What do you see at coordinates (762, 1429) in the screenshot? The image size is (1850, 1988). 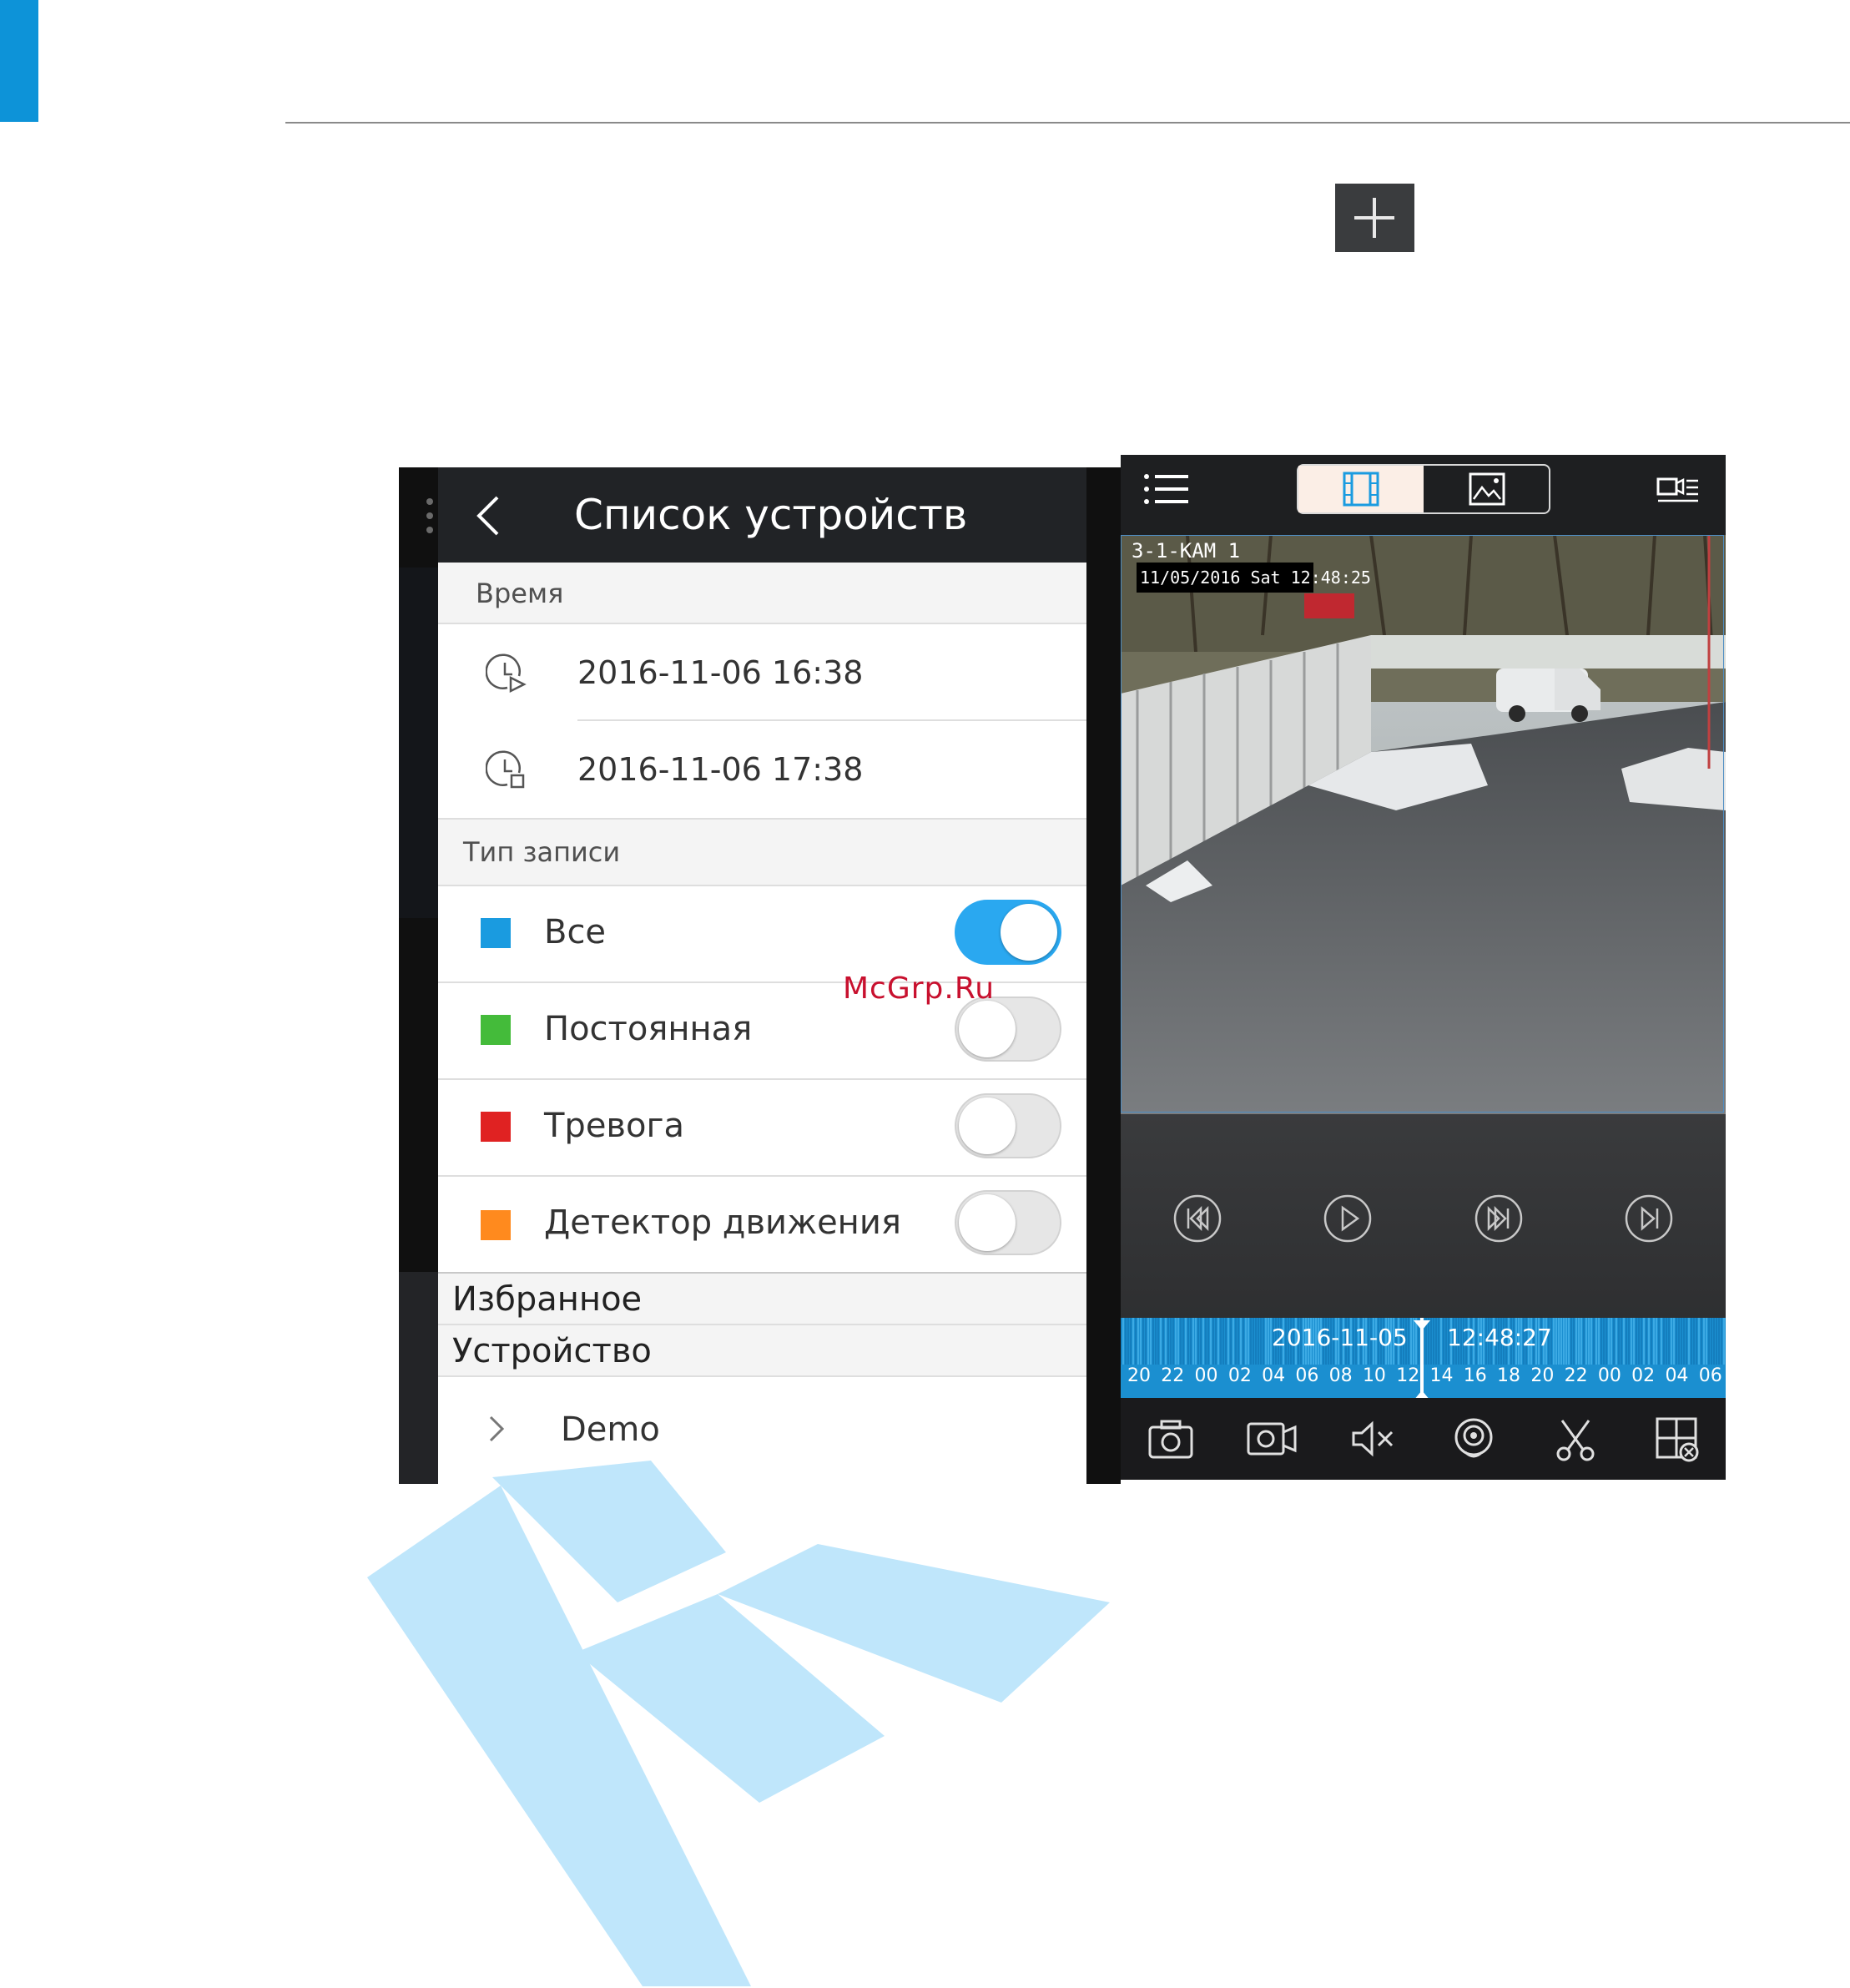 I see `device-row-demo` at bounding box center [762, 1429].